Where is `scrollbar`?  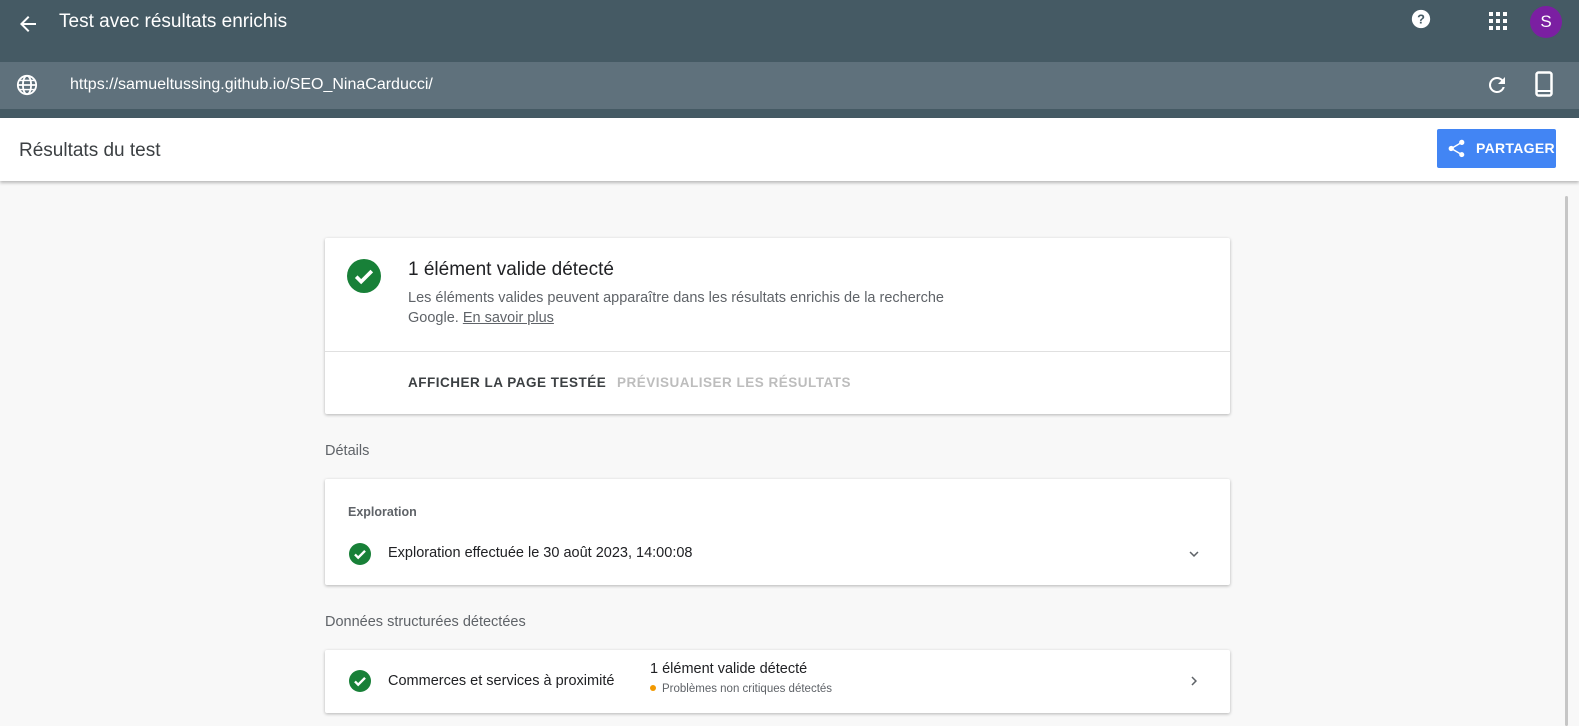
scrollbar is located at coordinates (1566, 461).